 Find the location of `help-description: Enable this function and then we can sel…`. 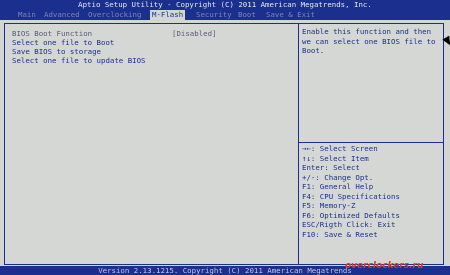

help-description: Enable this function and then we can sel… is located at coordinates (369, 41).